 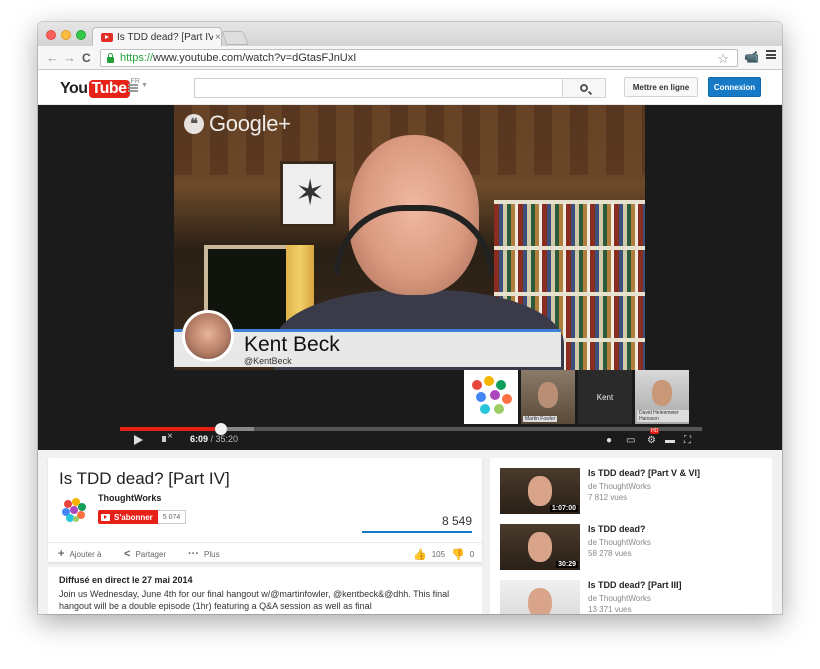 What do you see at coordinates (410, 34) in the screenshot?
I see `tab-strip: Is TDD dead? [Part IV] - You ×` at bounding box center [410, 34].